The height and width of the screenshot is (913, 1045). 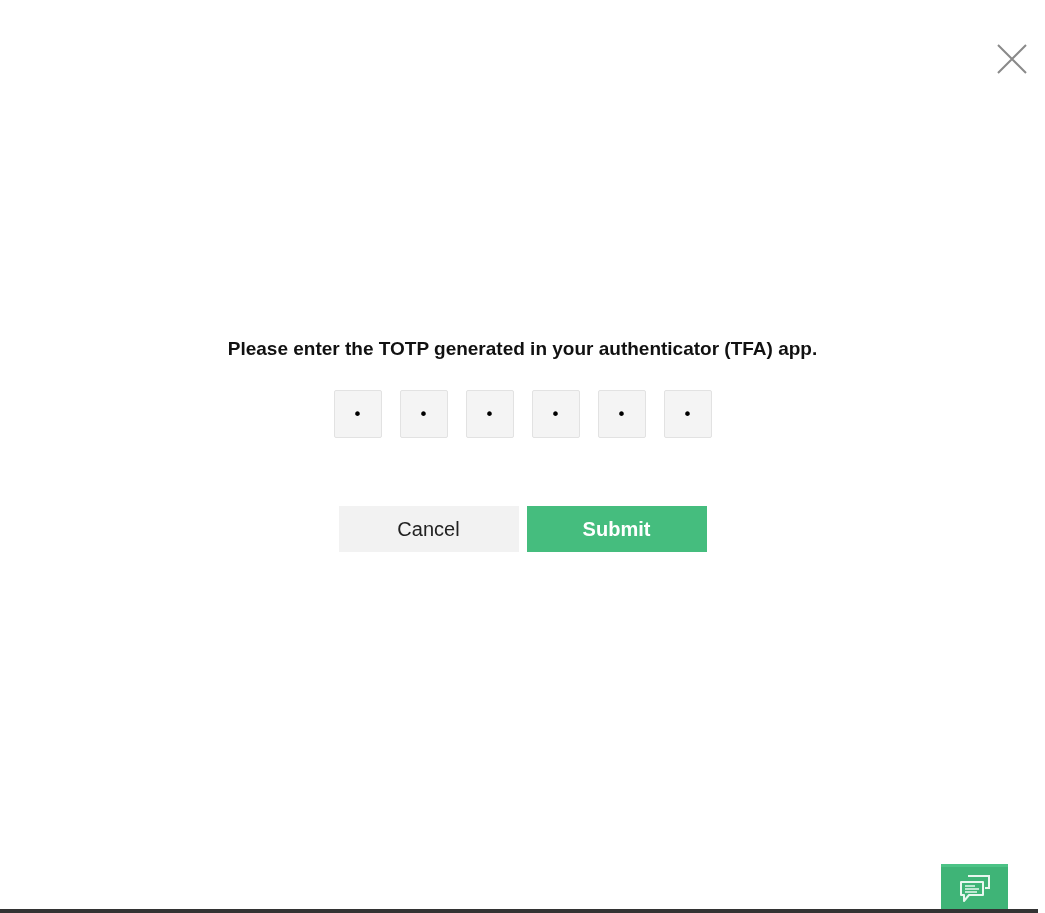 I want to click on prompt-text: Please enter the TOTP generated in your authenticator (TFA) app., so click(x=522, y=349).